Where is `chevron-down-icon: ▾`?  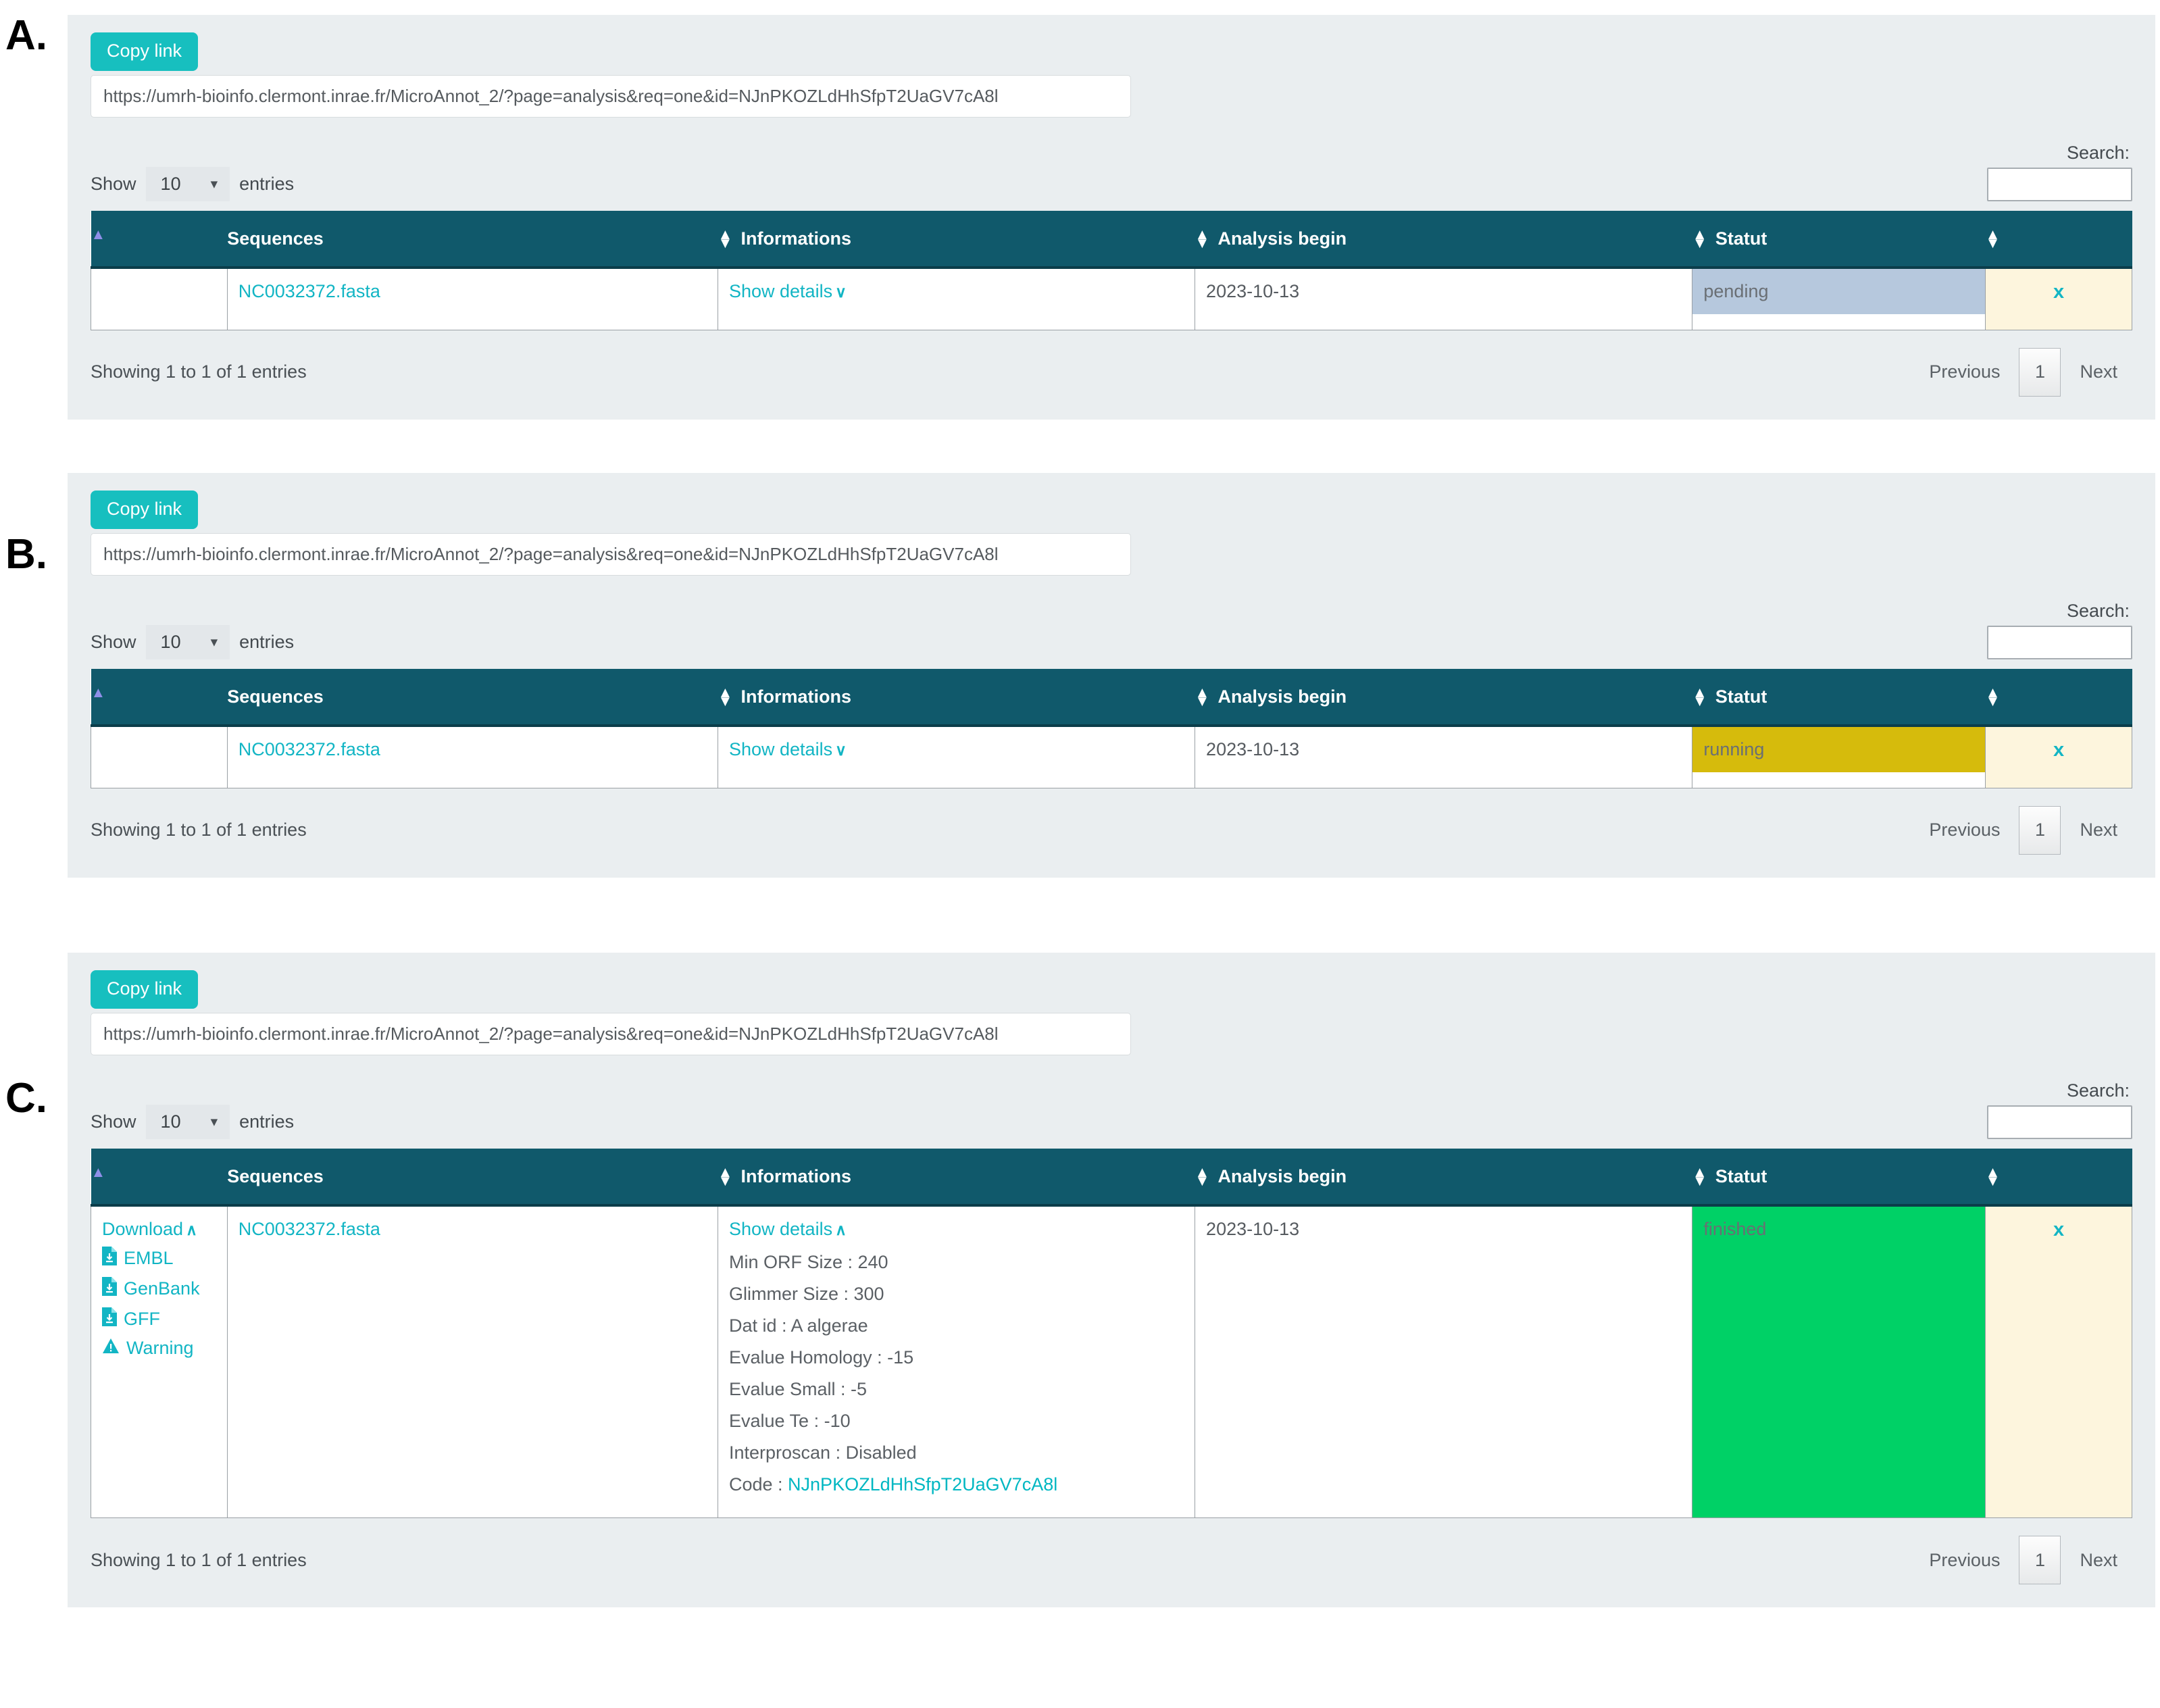 chevron-down-icon: ▾ is located at coordinates (214, 1122).